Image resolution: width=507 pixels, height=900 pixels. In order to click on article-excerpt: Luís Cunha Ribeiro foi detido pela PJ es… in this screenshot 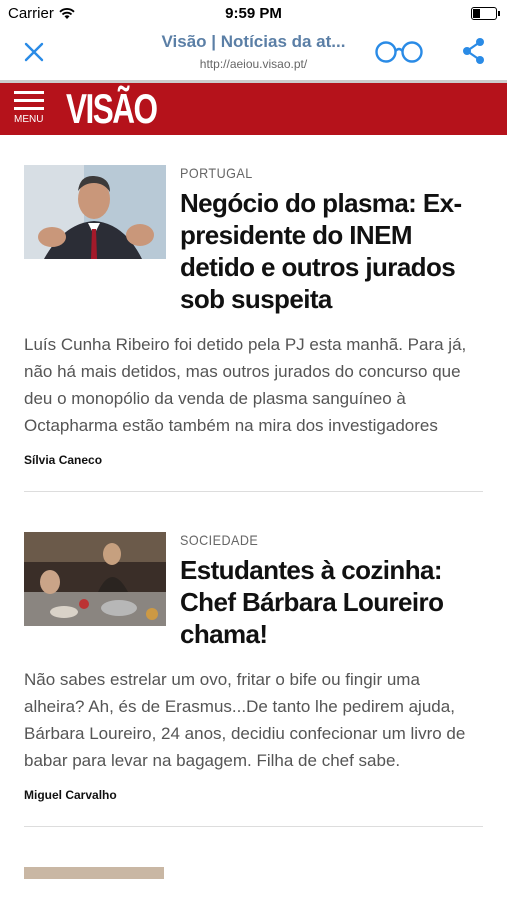, I will do `click(245, 385)`.